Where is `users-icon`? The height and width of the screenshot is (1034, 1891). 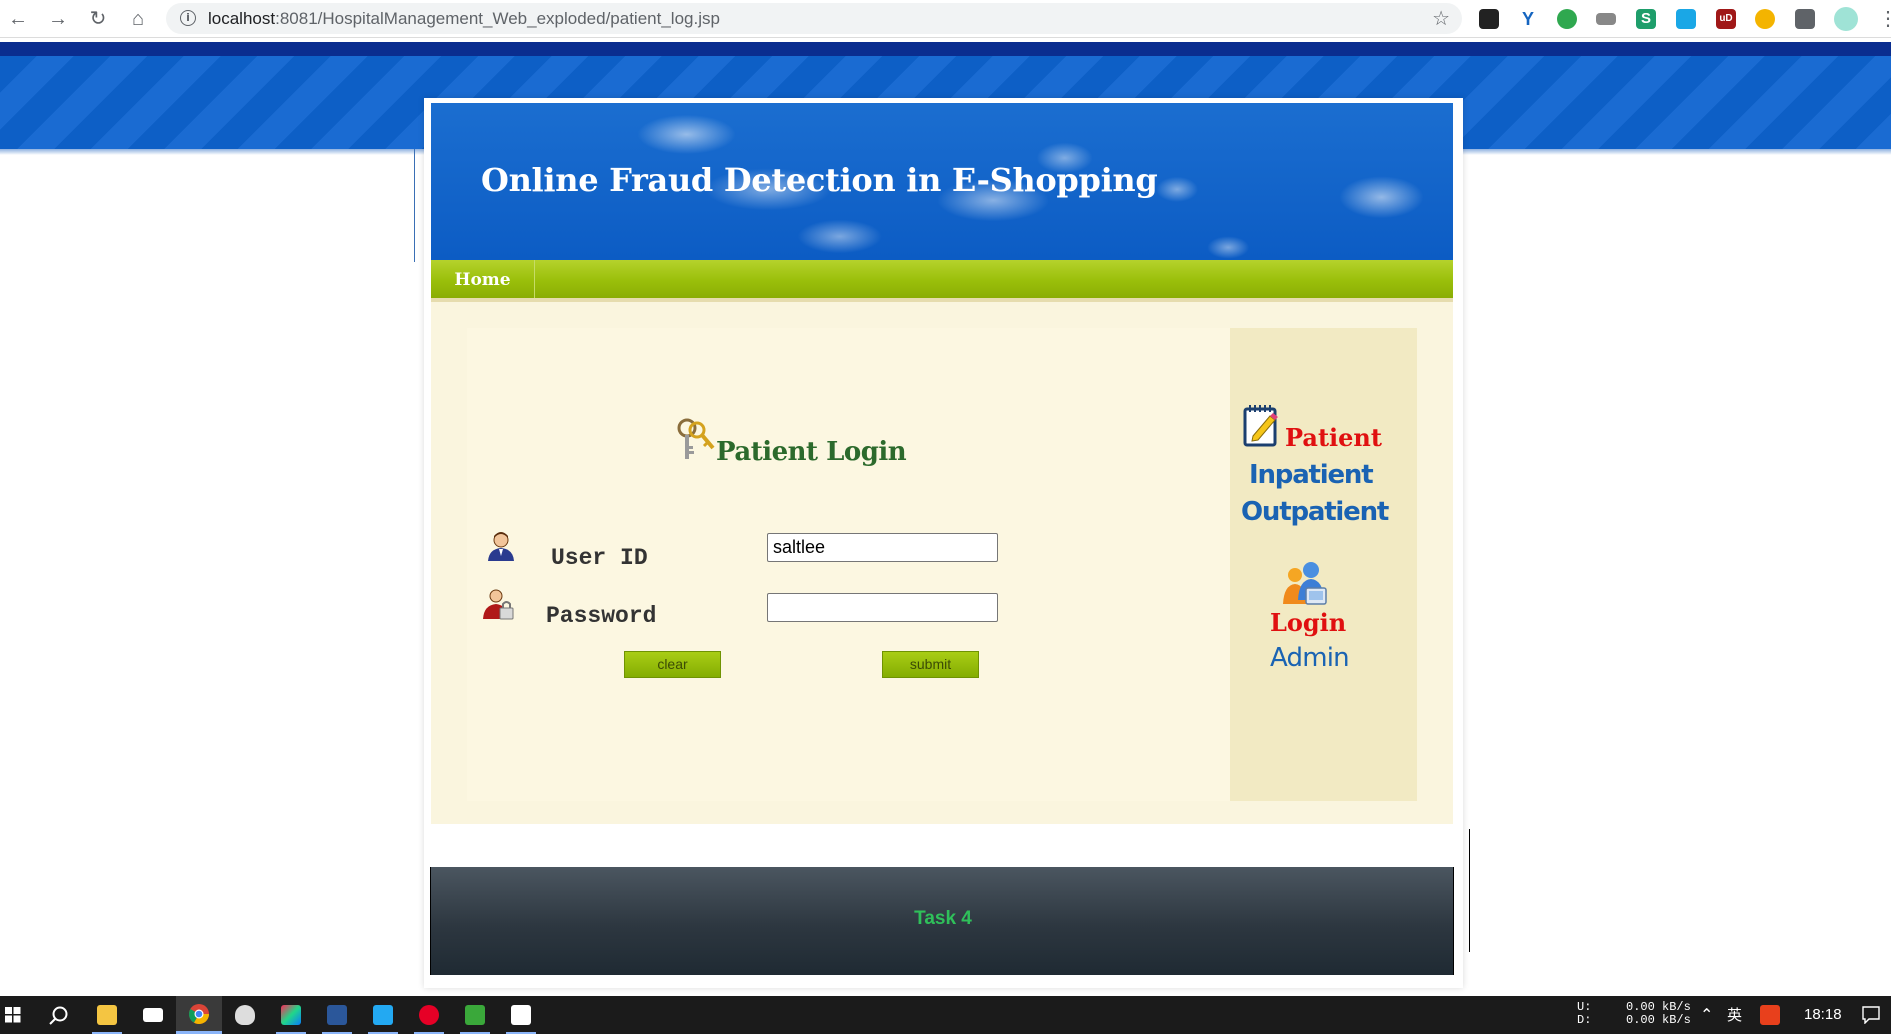 users-icon is located at coordinates (1305, 583).